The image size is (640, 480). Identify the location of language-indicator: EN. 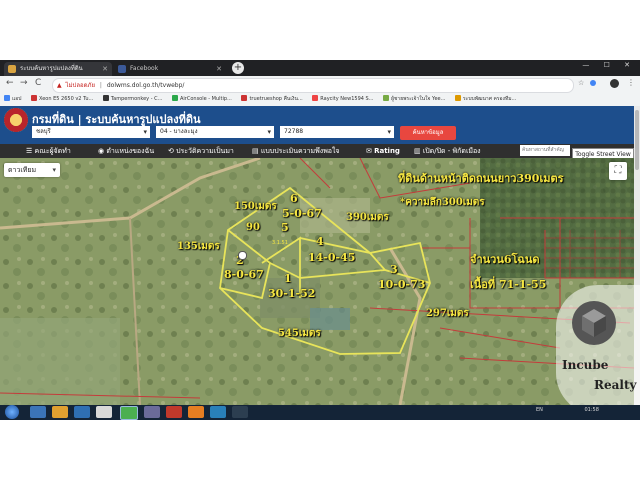
(539, 410).